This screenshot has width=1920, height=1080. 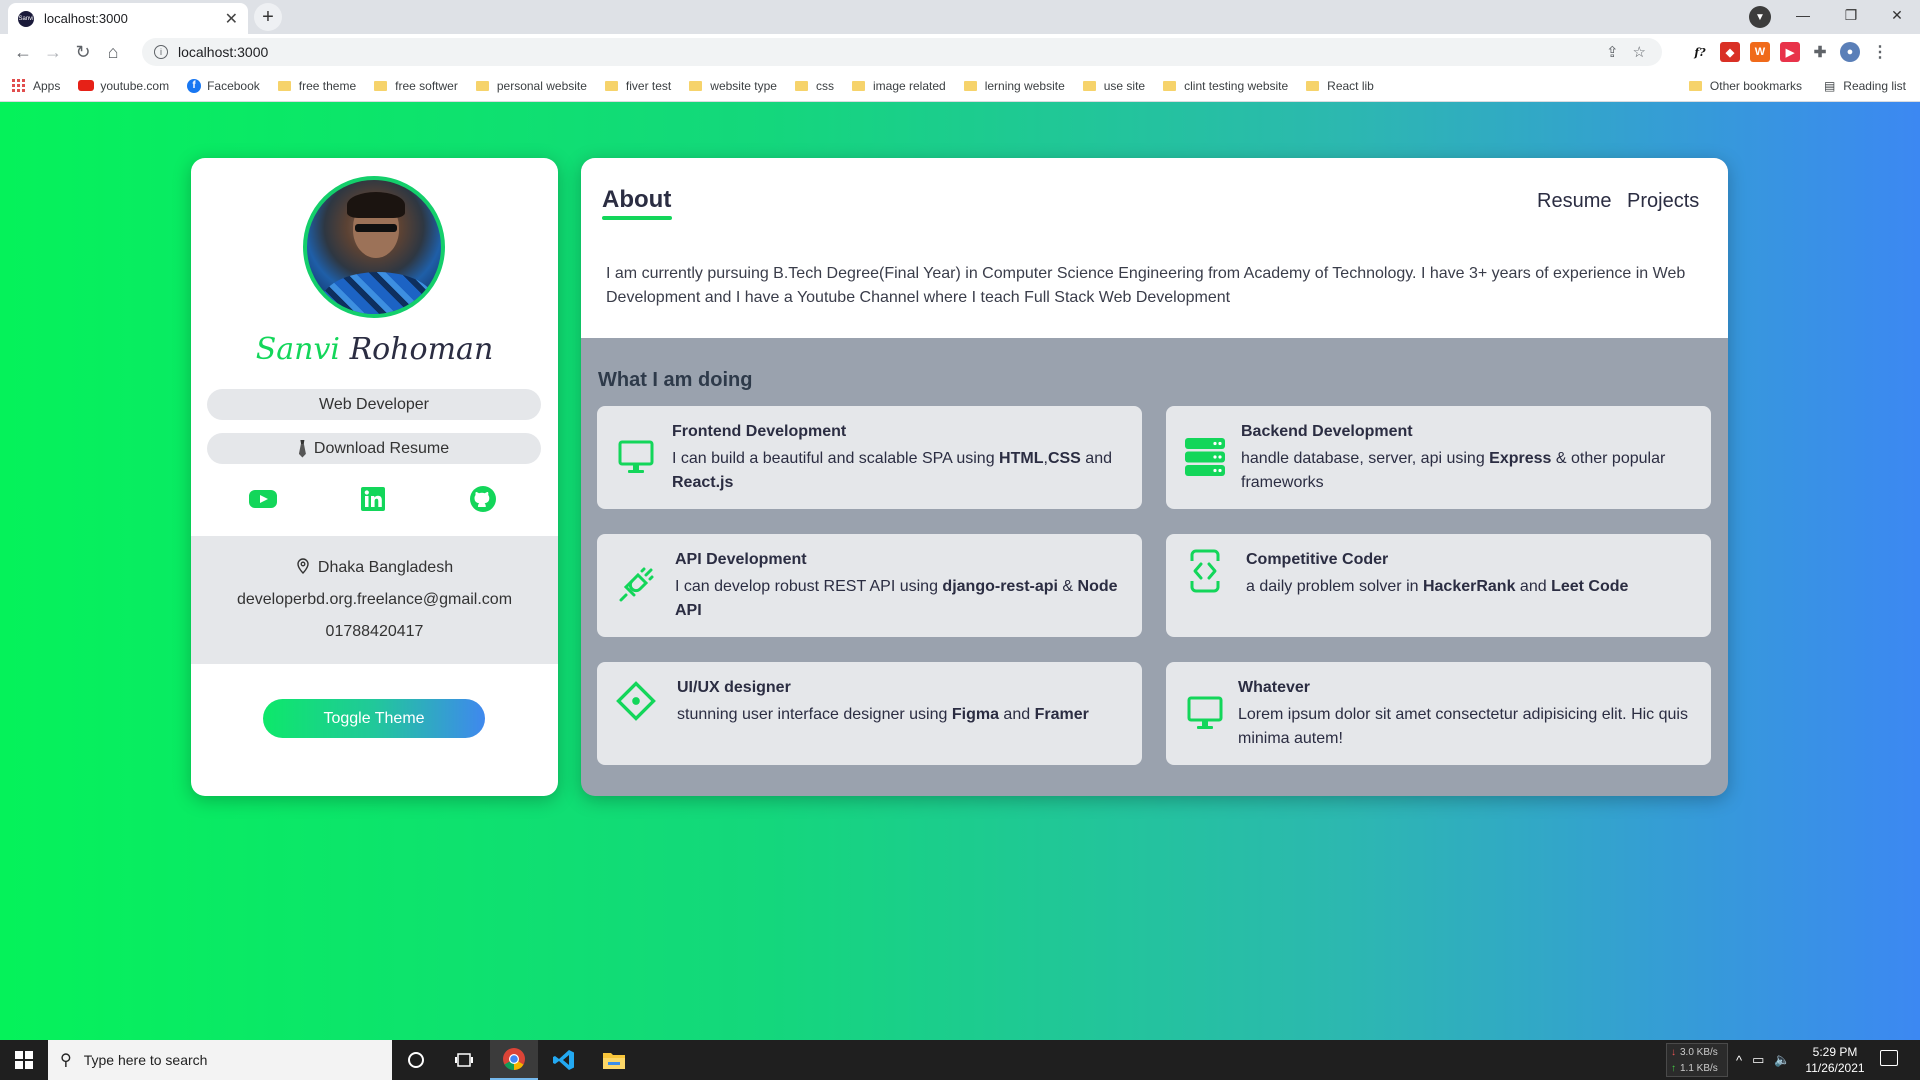 What do you see at coordinates (464, 1060) in the screenshot?
I see `task-view-icon` at bounding box center [464, 1060].